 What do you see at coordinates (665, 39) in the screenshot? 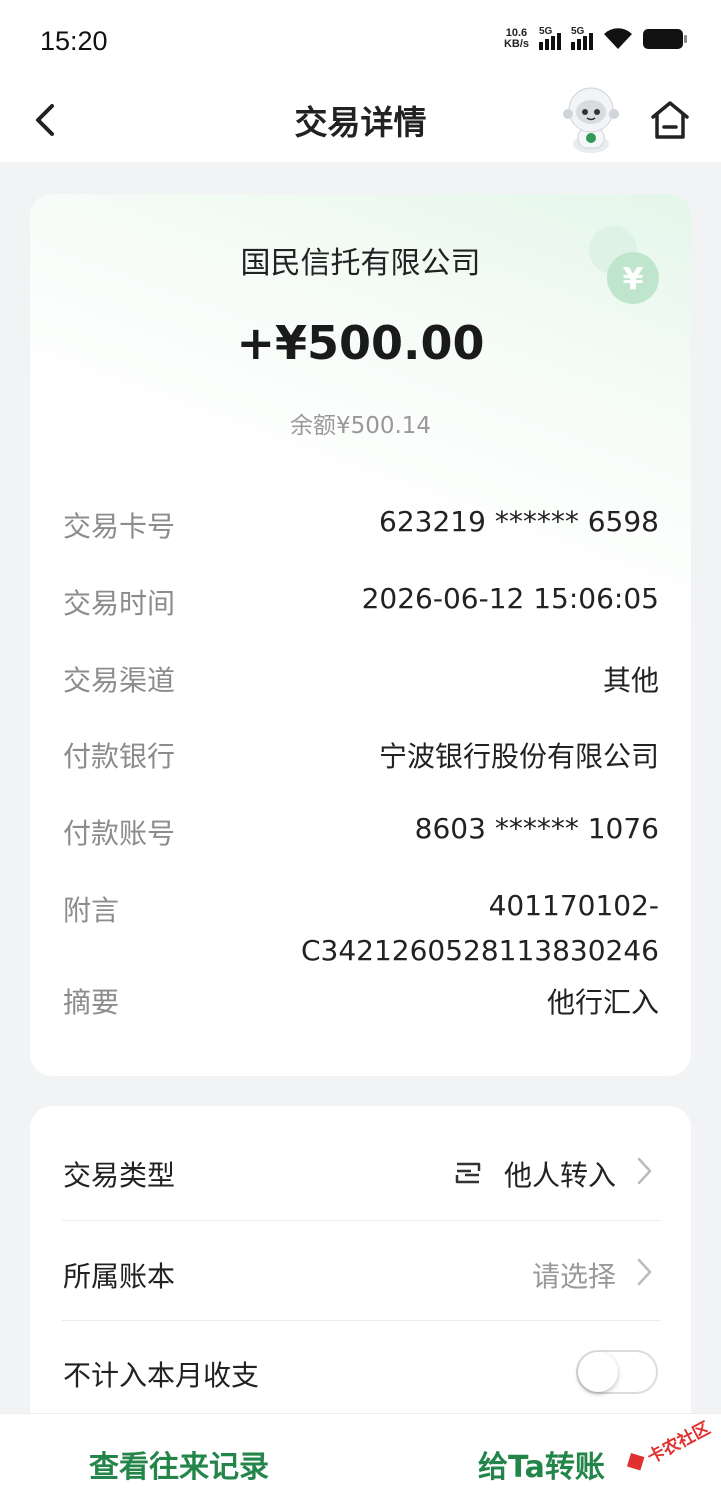
I see `battery-icon` at bounding box center [665, 39].